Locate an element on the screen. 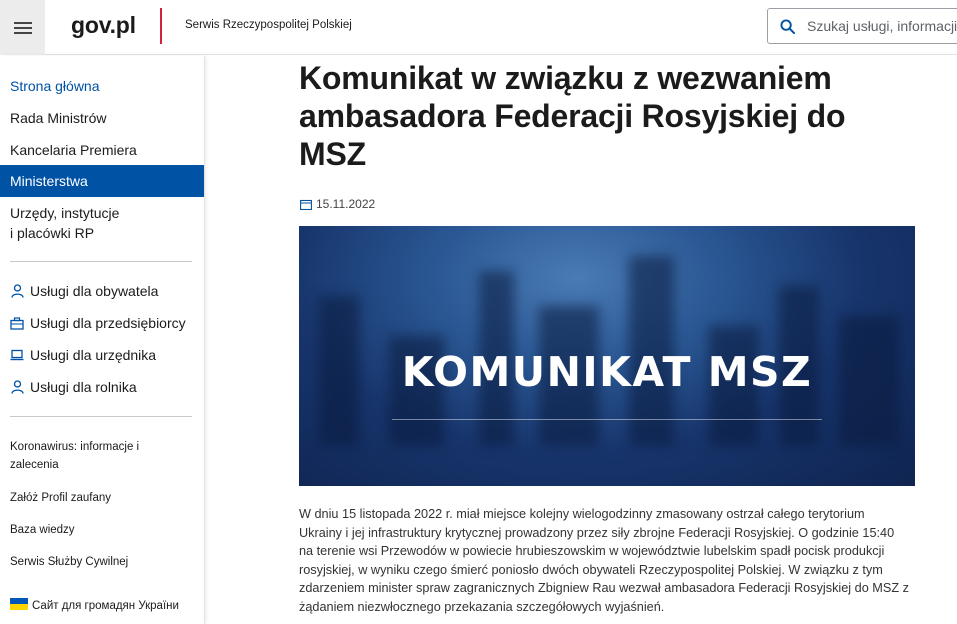 This screenshot has height=624, width=957. search-input is located at coordinates (882, 26).